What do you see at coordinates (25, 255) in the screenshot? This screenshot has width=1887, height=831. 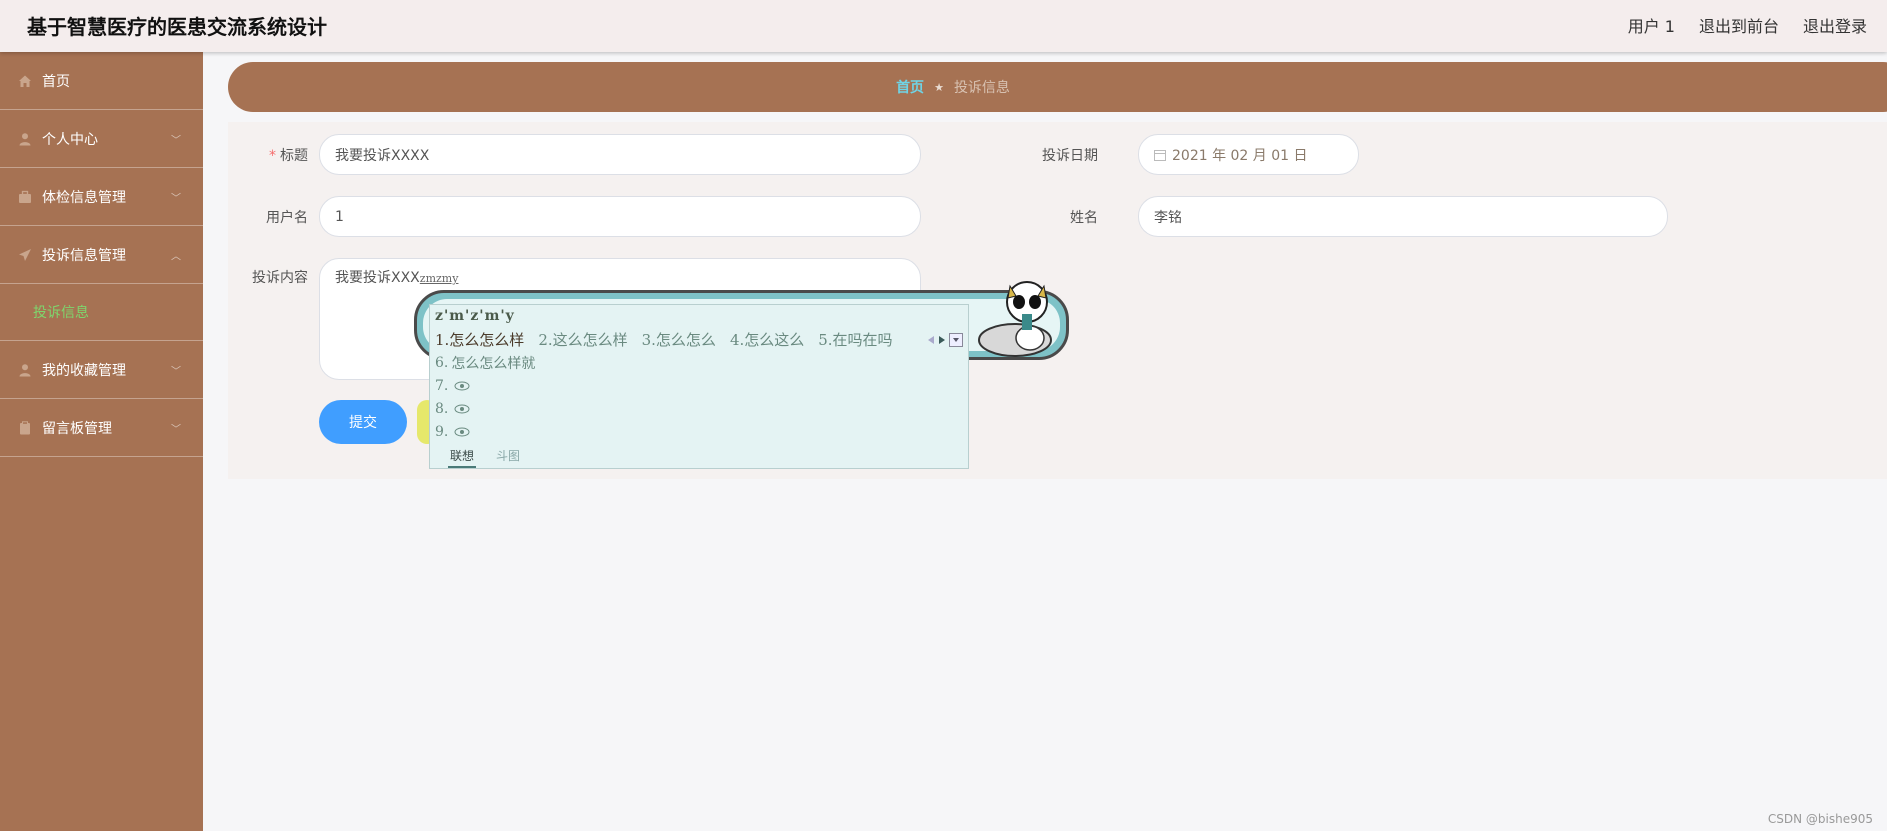 I see `send-icon` at bounding box center [25, 255].